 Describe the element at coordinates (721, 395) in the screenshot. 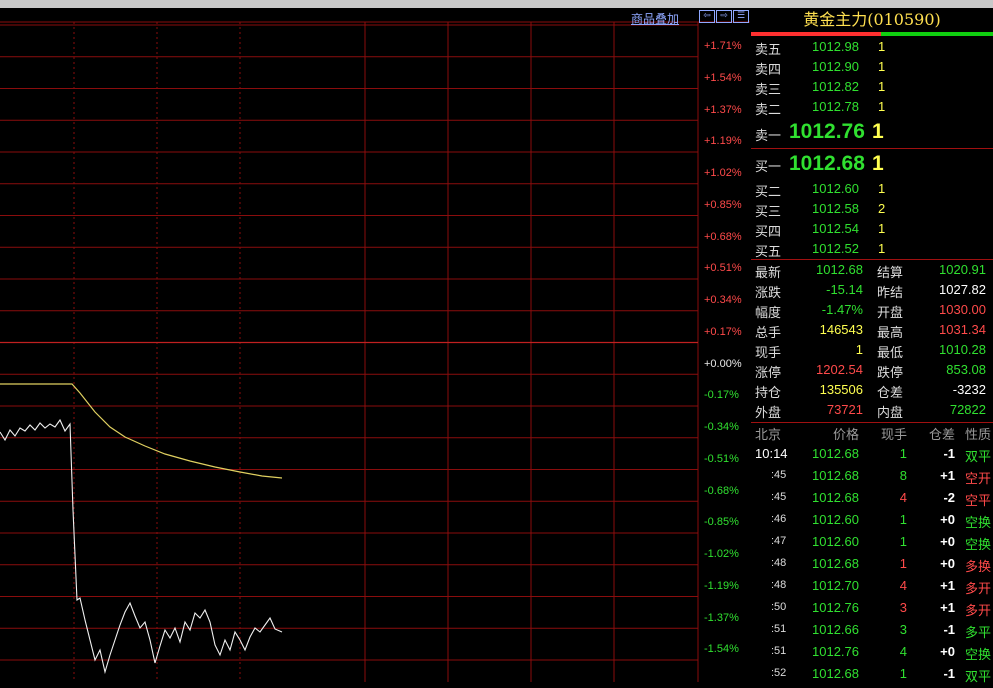

I see `pct-label-negative: -0.17%` at that location.